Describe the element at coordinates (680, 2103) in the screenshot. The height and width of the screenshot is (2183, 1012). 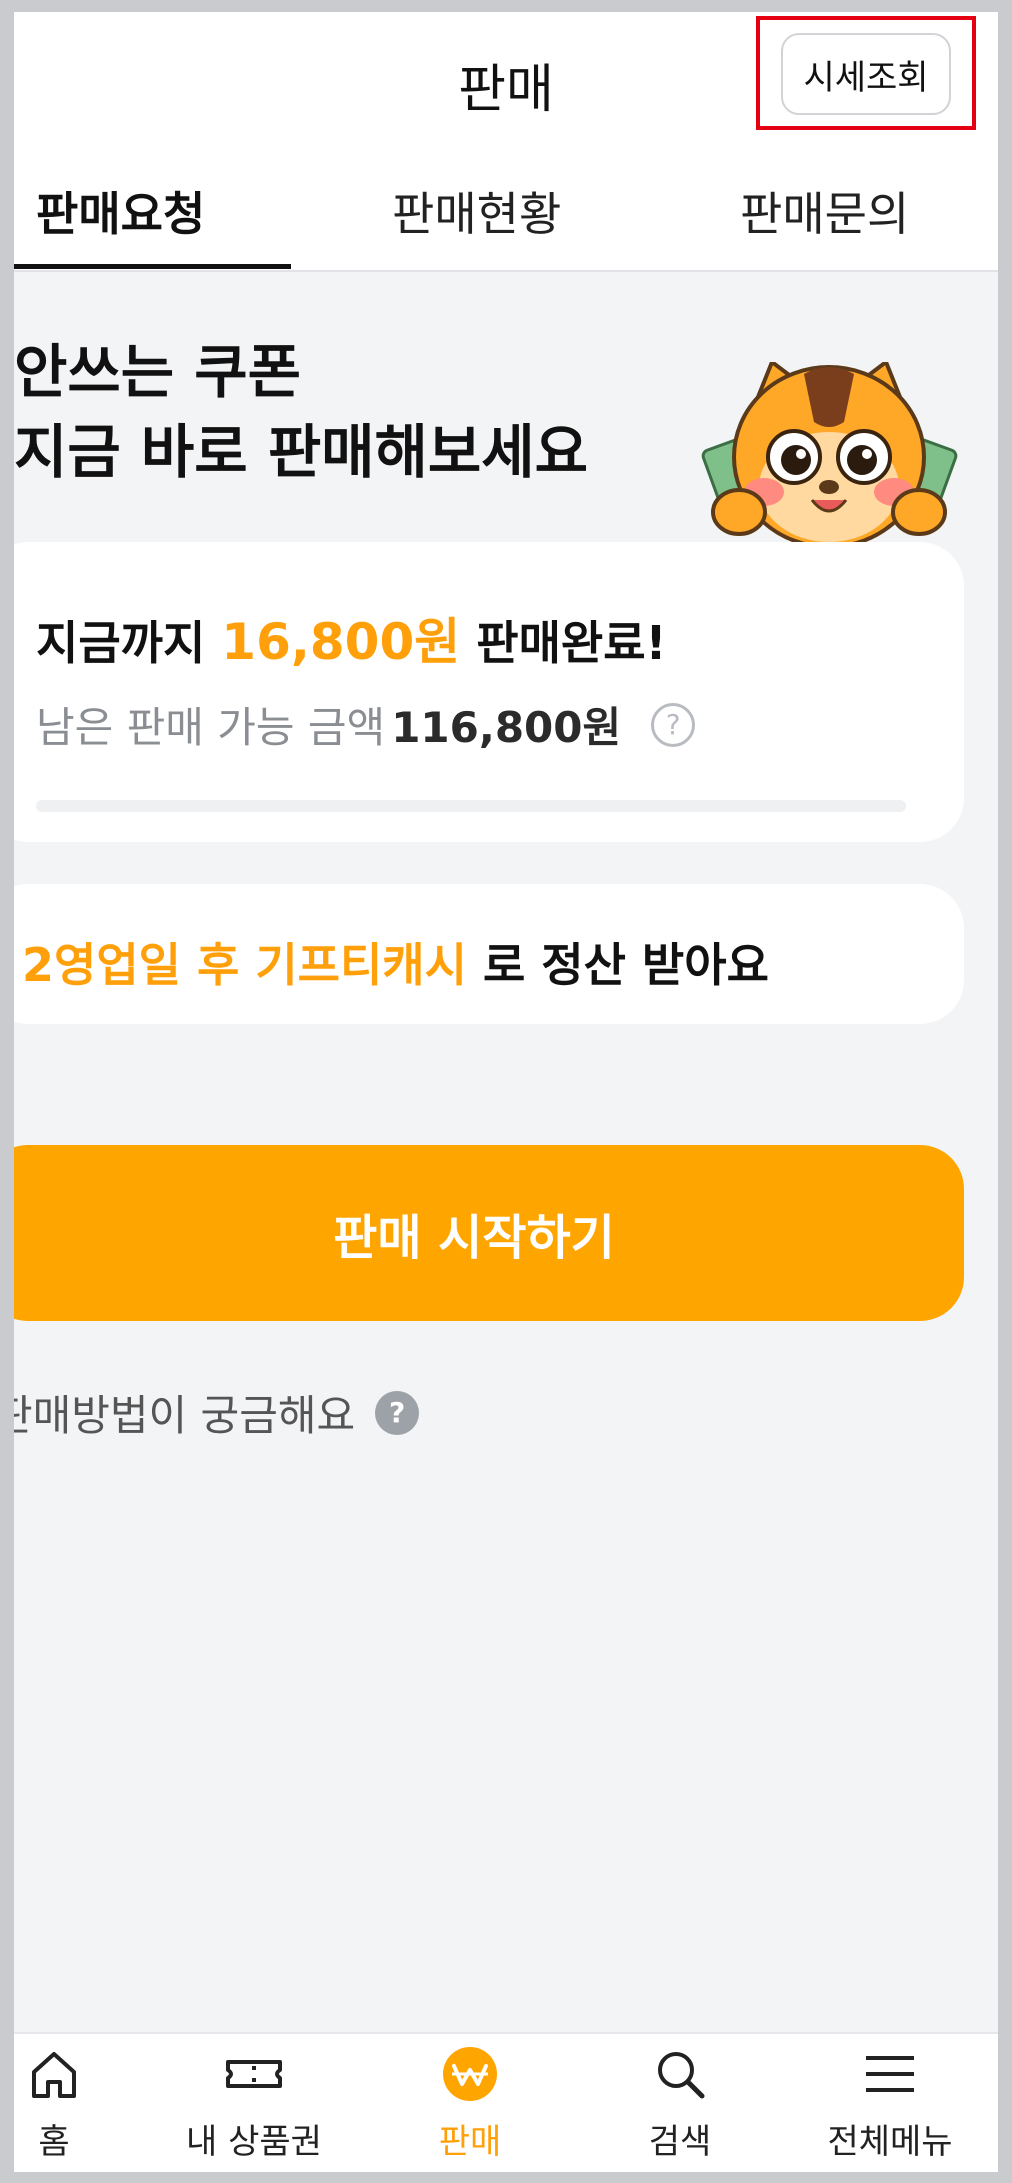
I see `nav-search: 검색` at that location.